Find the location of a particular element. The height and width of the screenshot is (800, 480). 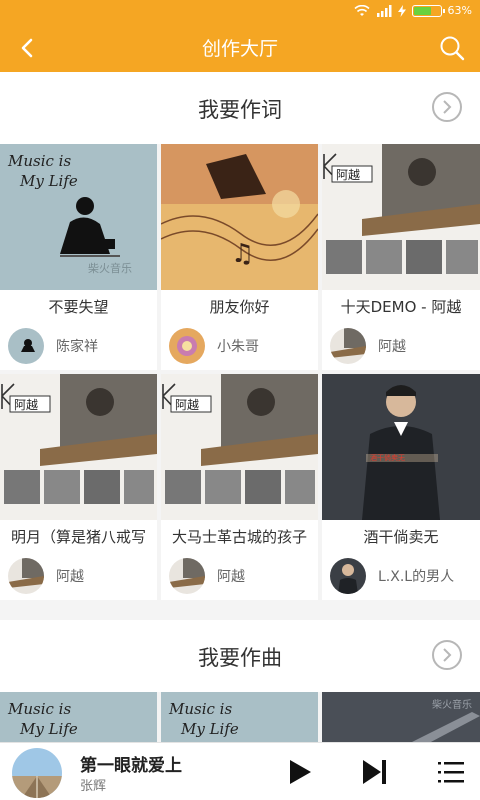

section-divider is located at coordinates (240, 610).